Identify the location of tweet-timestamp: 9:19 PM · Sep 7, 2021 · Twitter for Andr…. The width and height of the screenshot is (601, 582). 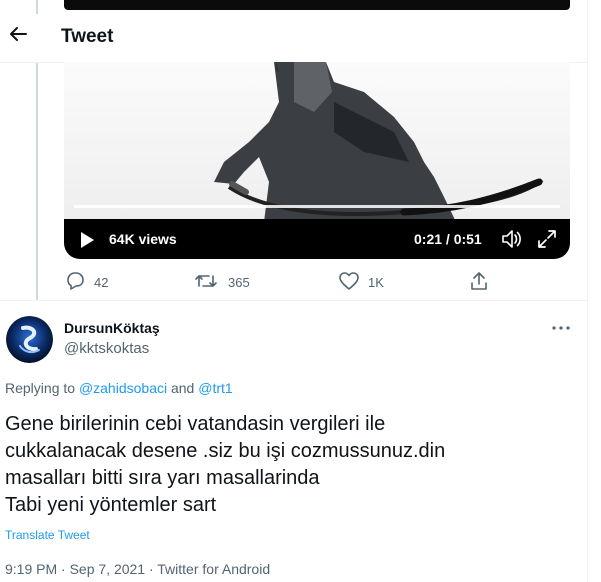
(137, 569).